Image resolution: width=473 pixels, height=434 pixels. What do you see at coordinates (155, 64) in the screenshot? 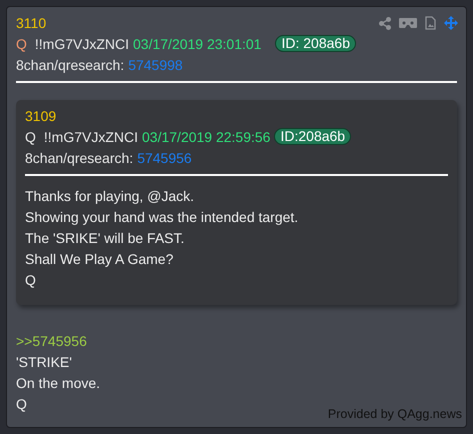
I see `post-link: 5745998` at bounding box center [155, 64].